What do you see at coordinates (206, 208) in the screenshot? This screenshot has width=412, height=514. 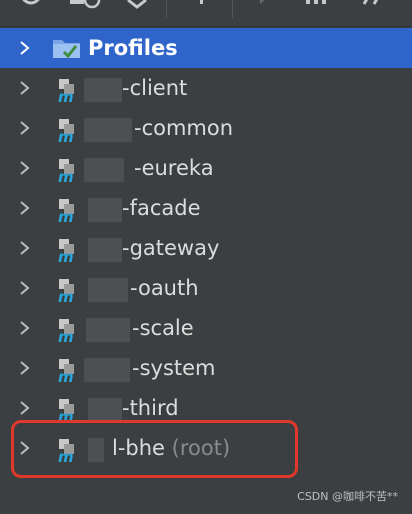 I see `tree-item-module: m -facade` at bounding box center [206, 208].